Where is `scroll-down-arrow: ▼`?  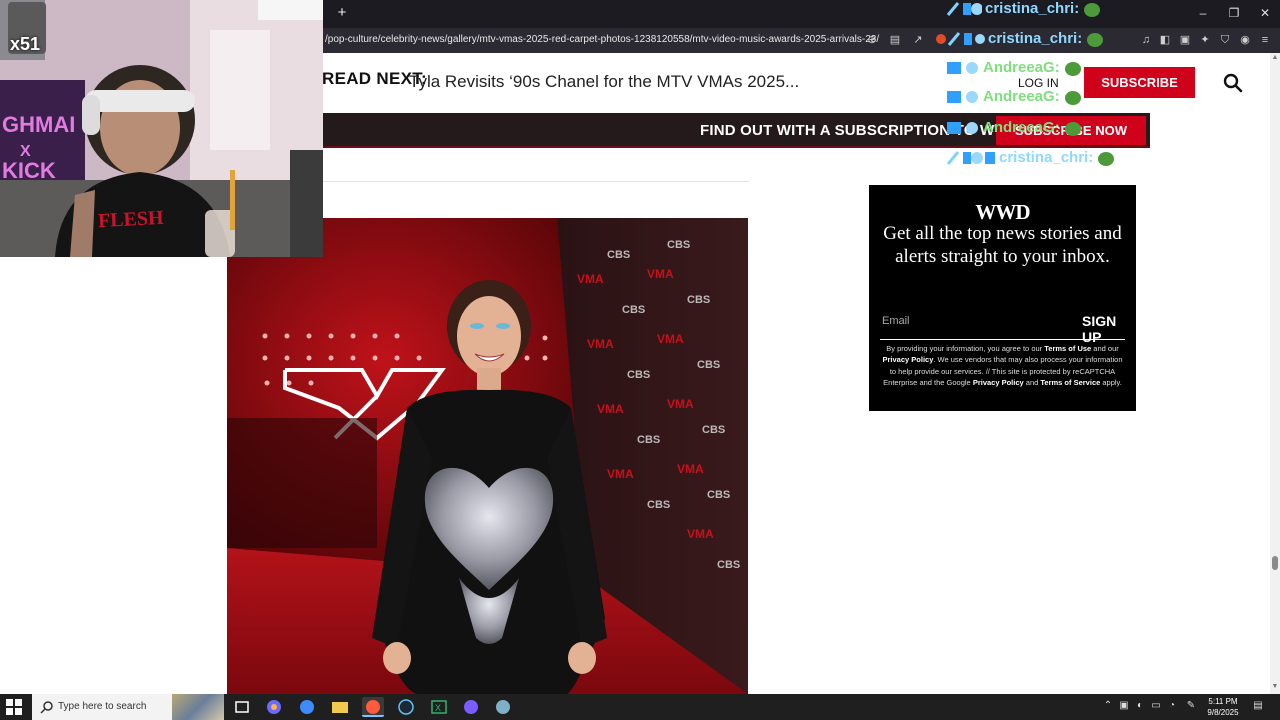
scroll-down-arrow: ▼ is located at coordinates (1275, 687).